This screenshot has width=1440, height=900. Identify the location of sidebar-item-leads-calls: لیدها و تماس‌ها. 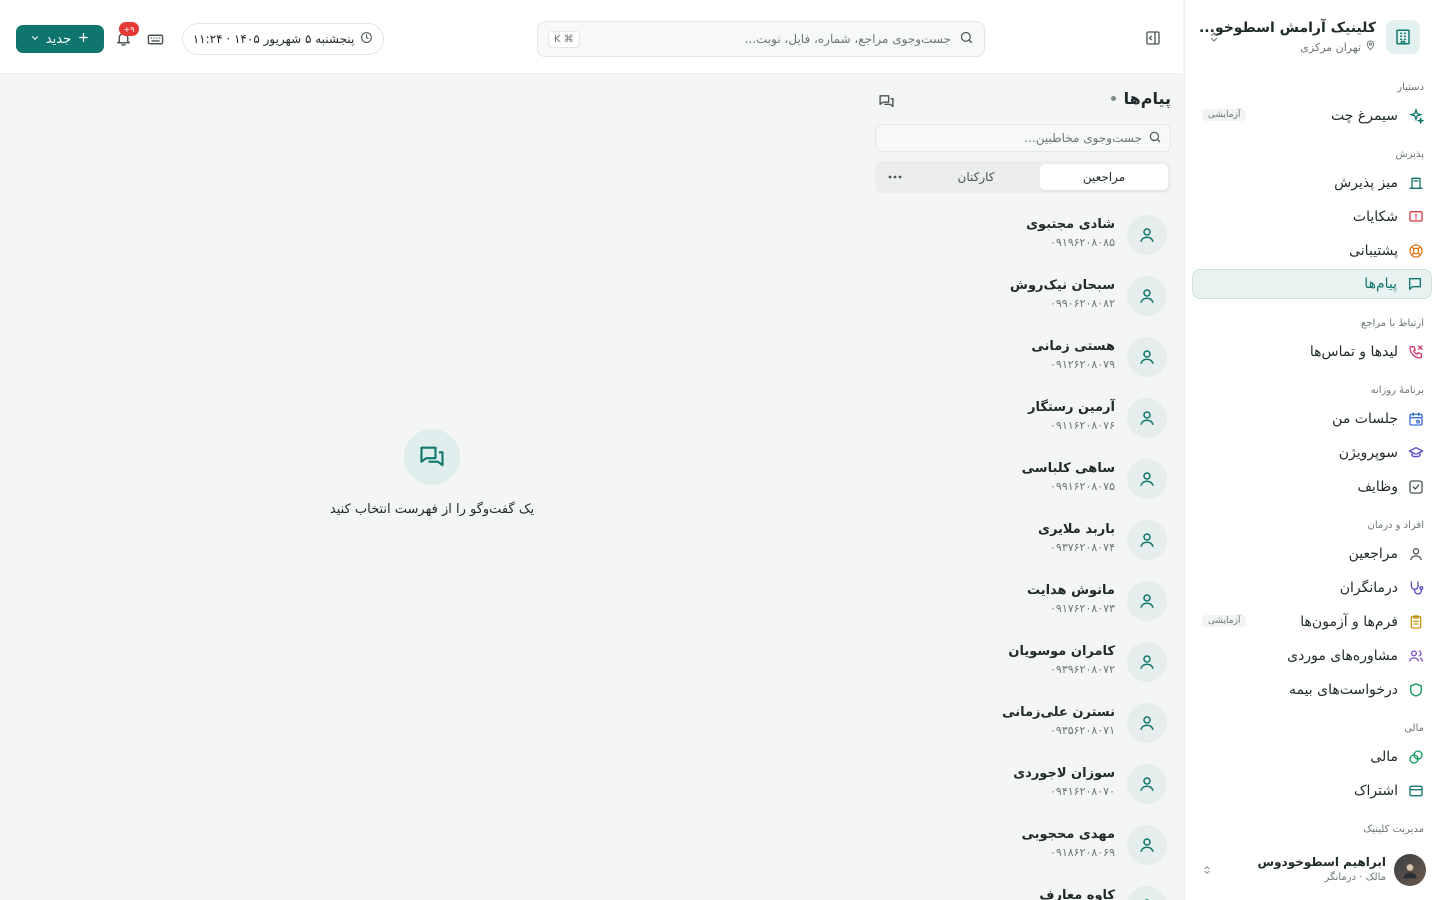
(1312, 352).